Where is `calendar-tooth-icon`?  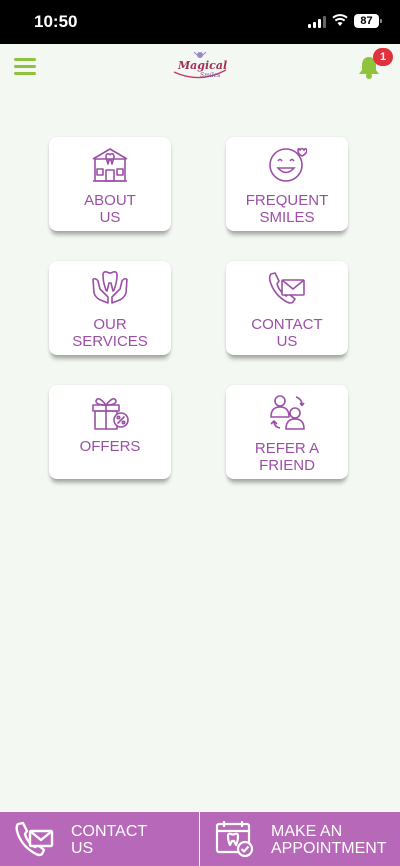
calendar-tooth-icon is located at coordinates (234, 839).